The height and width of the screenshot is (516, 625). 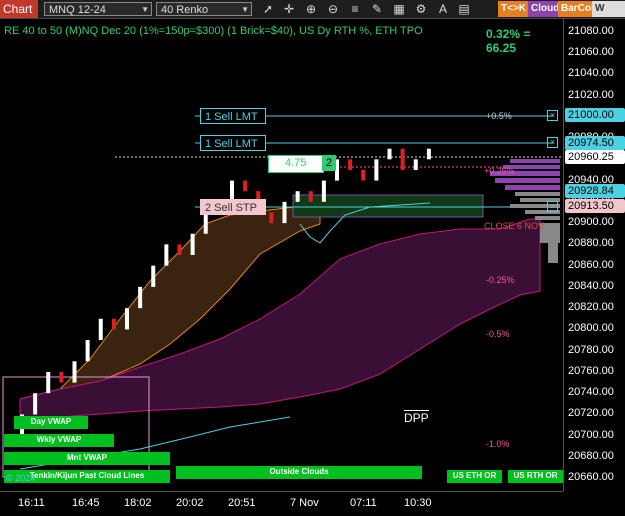 I want to click on us-rth-or-button: US RTH OR, so click(x=535, y=476).